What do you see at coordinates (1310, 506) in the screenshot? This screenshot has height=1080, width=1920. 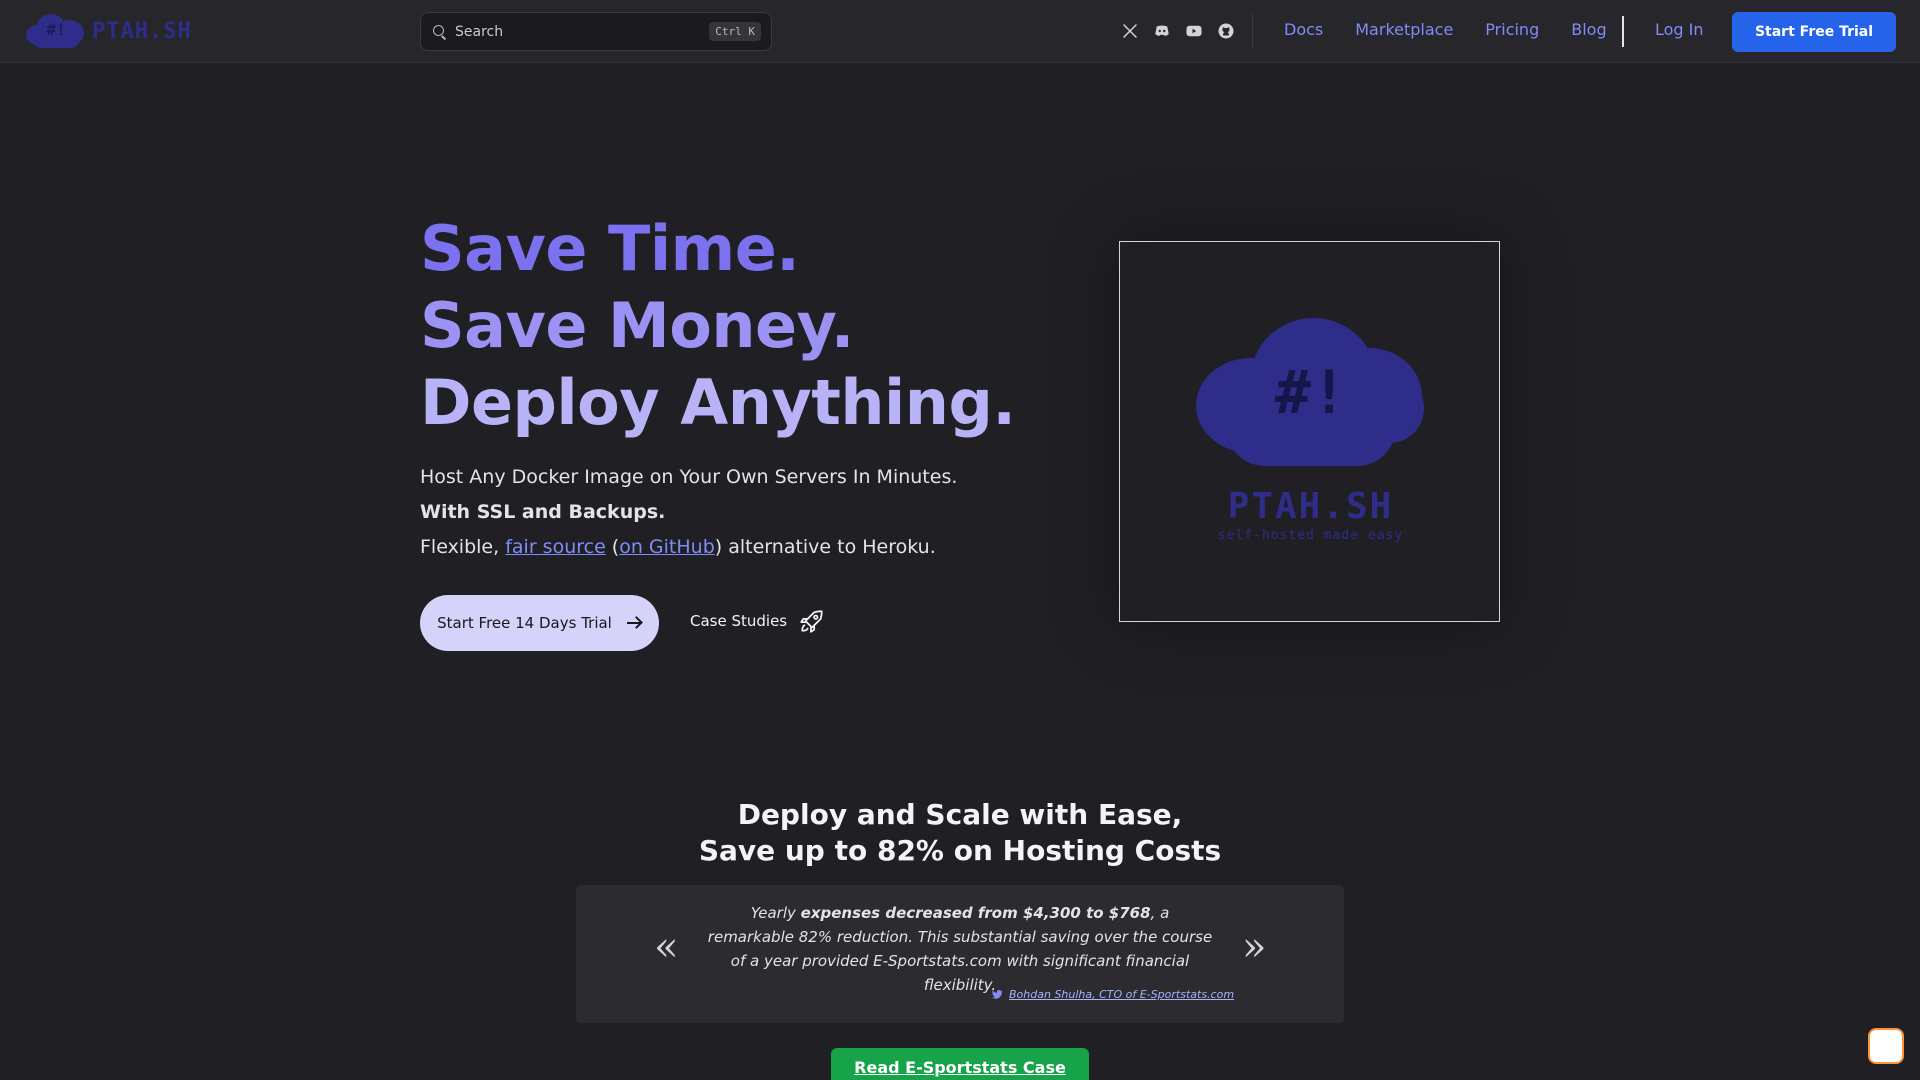 I see `logo-title: PTAH.SH` at bounding box center [1310, 506].